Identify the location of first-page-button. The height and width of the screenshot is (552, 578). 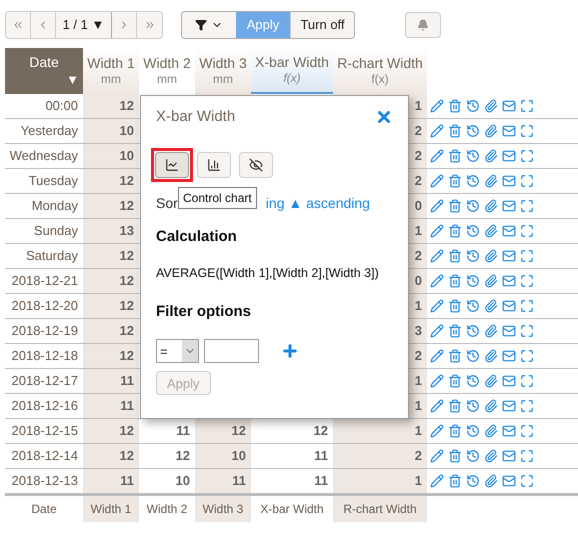
(18, 25).